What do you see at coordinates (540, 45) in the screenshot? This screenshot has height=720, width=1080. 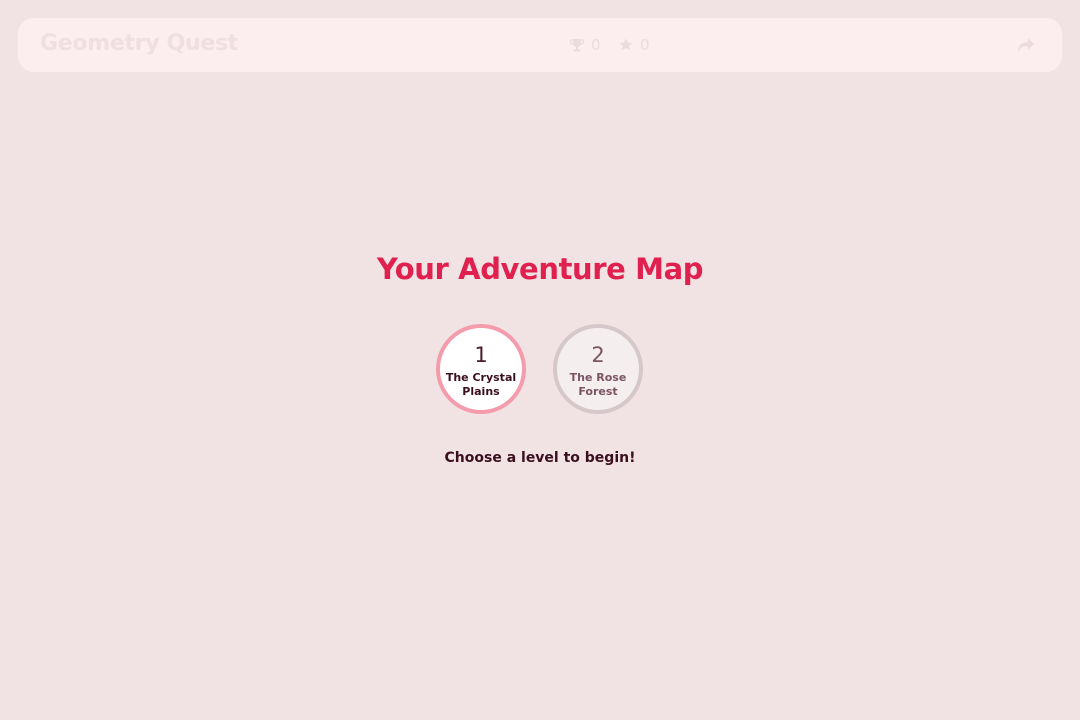 I see `top-bar: Geometry Quest 0 0` at bounding box center [540, 45].